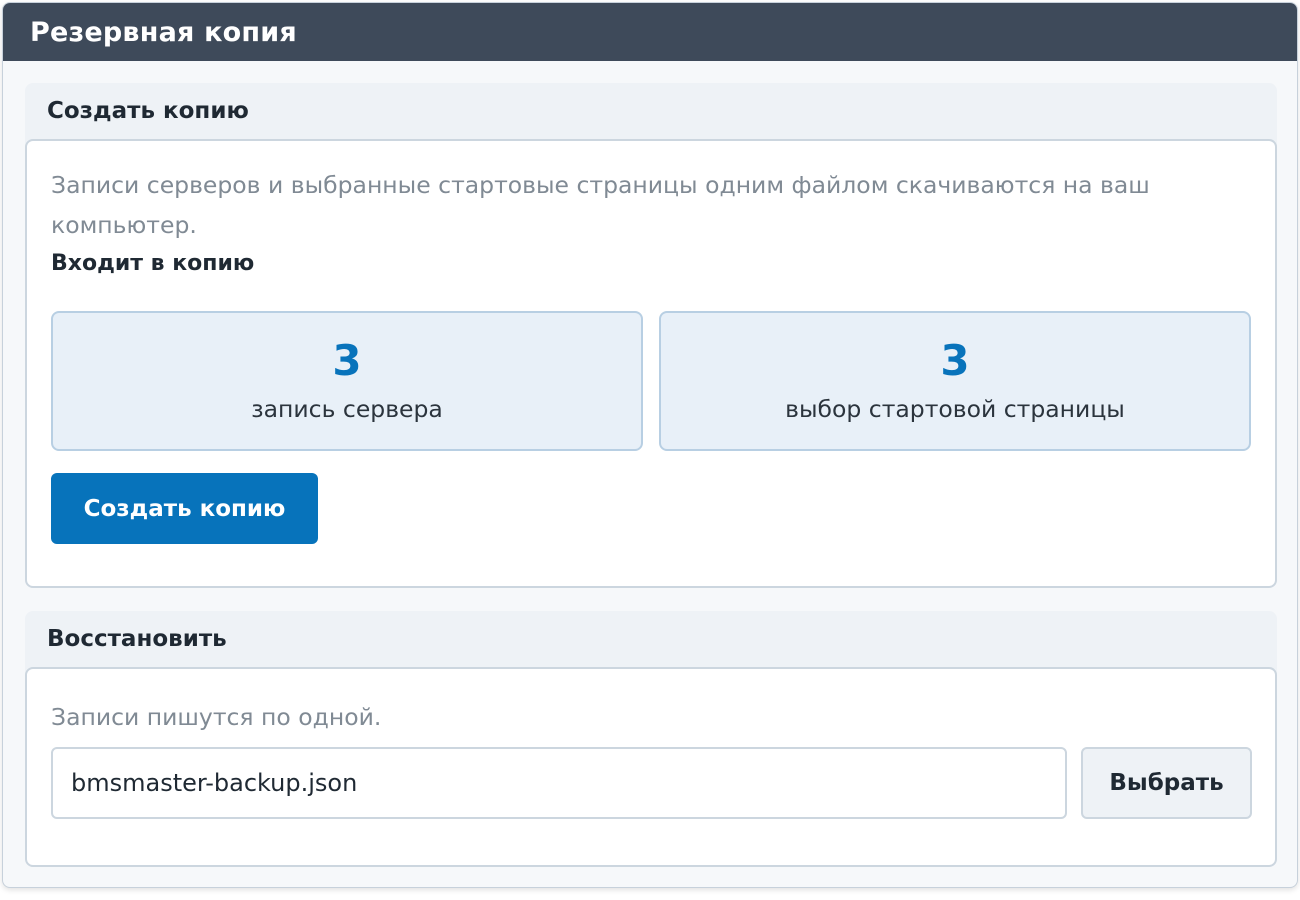  I want to click on restore-description: Записи пишутся по одной., so click(216, 717).